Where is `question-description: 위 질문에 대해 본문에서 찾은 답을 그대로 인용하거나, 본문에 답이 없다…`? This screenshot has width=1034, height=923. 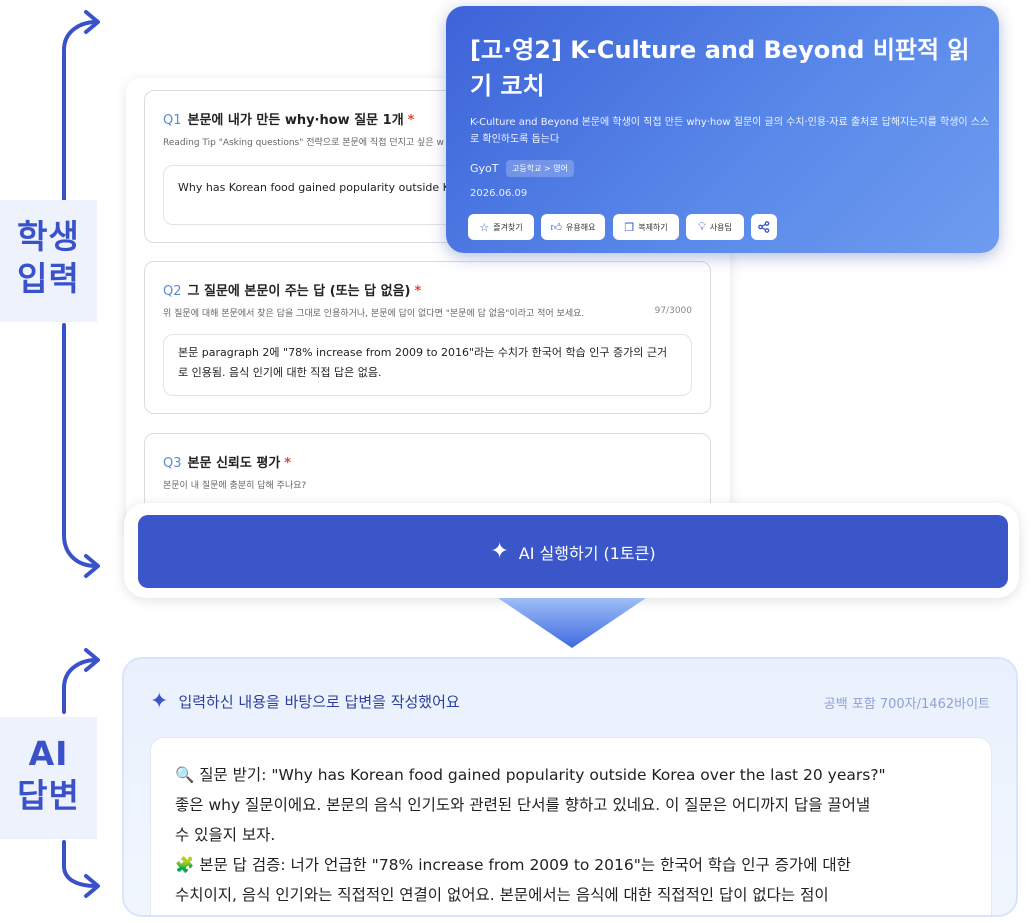
question-description: 위 질문에 대해 본문에서 찾은 답을 그대로 인용하거나, 본문에 답이 없다… is located at coordinates (374, 314).